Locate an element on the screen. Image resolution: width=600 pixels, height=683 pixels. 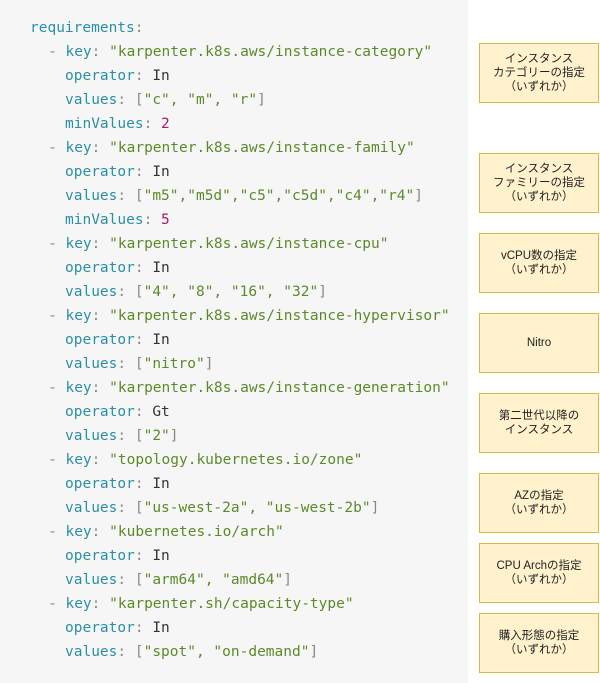
code-line-key: - key: "karpenter.k8s.aws/instance-cpu" is located at coordinates (218, 244).